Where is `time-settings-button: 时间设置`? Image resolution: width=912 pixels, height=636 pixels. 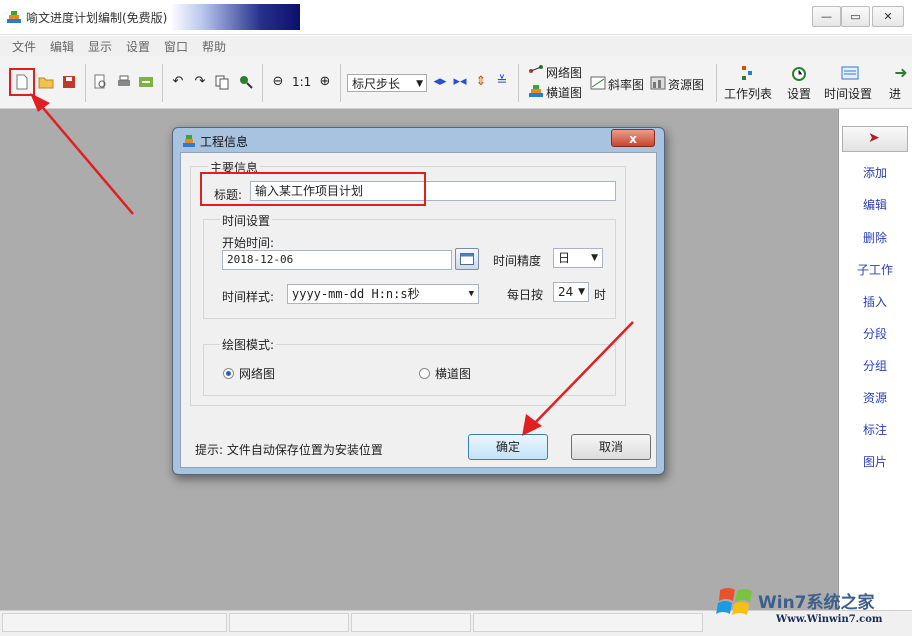 time-settings-button: 时间设置 is located at coordinates (848, 93).